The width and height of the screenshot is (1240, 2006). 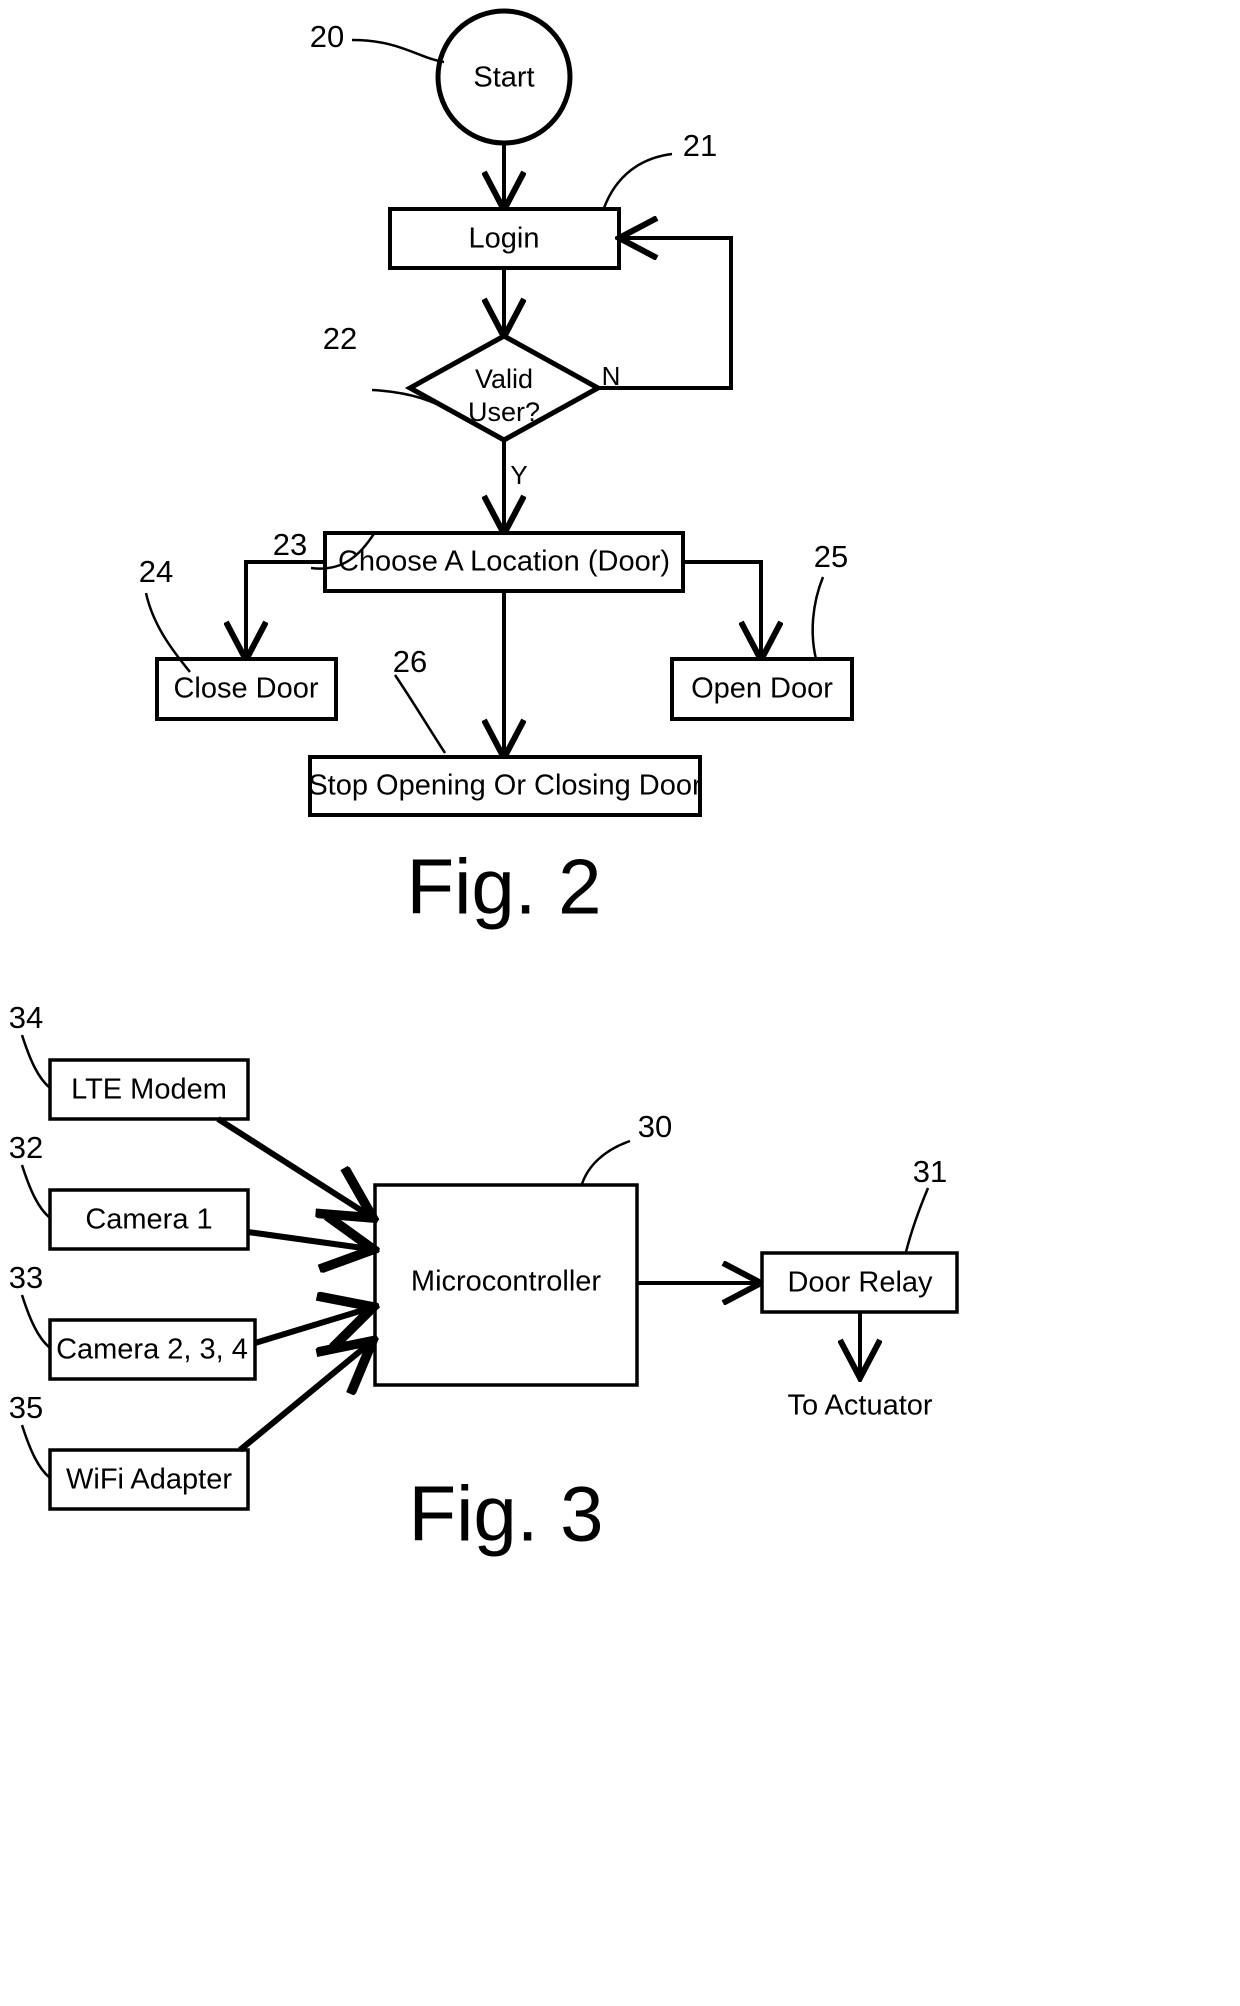 I want to click on node-stop-door-label: Stop Opening Or Closing Door, so click(x=505, y=786).